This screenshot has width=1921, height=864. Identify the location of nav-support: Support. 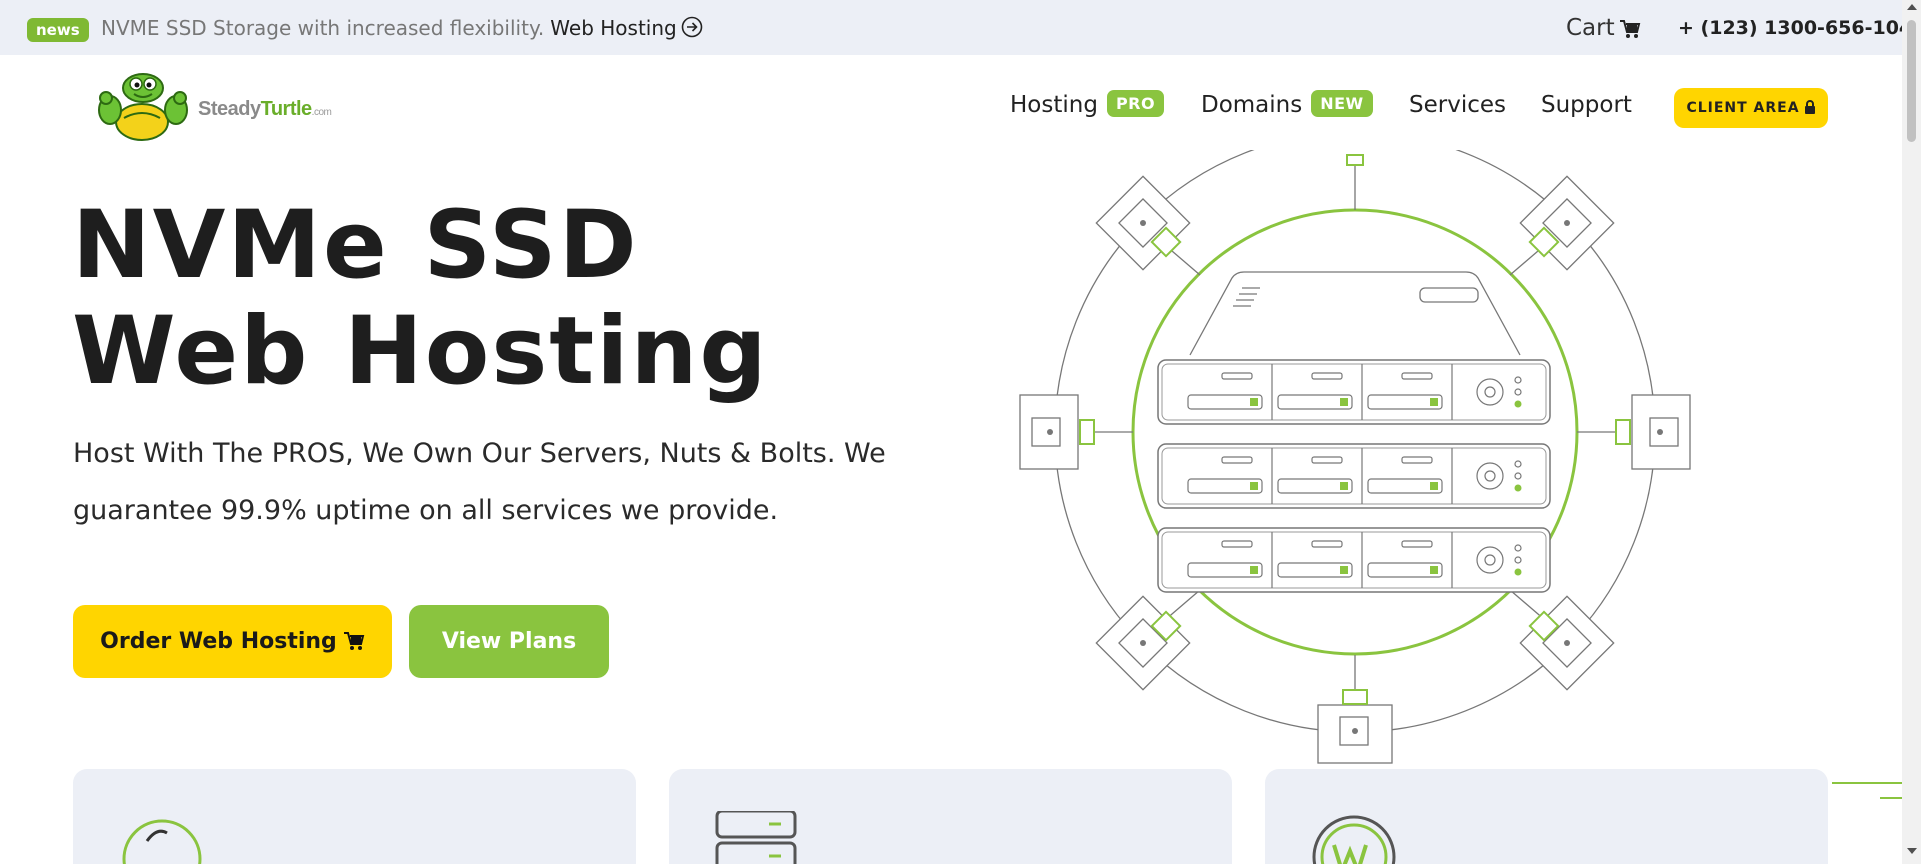
(1586, 105).